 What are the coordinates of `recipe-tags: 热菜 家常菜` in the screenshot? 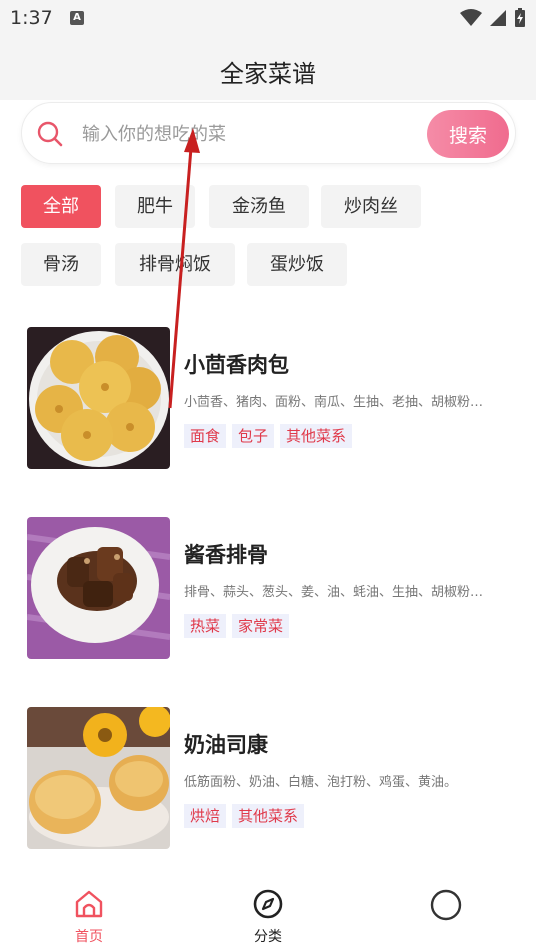 It's located at (237, 626).